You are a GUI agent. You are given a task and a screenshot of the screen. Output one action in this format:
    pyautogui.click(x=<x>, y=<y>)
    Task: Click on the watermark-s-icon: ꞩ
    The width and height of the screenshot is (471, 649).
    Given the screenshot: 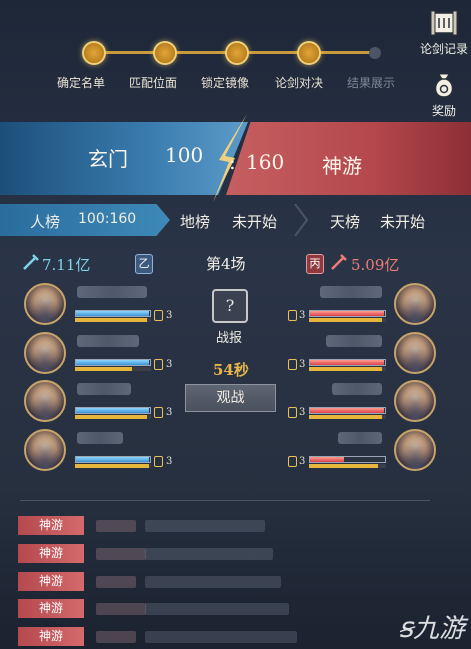 What is the action you would take?
    pyautogui.click(x=405, y=627)
    